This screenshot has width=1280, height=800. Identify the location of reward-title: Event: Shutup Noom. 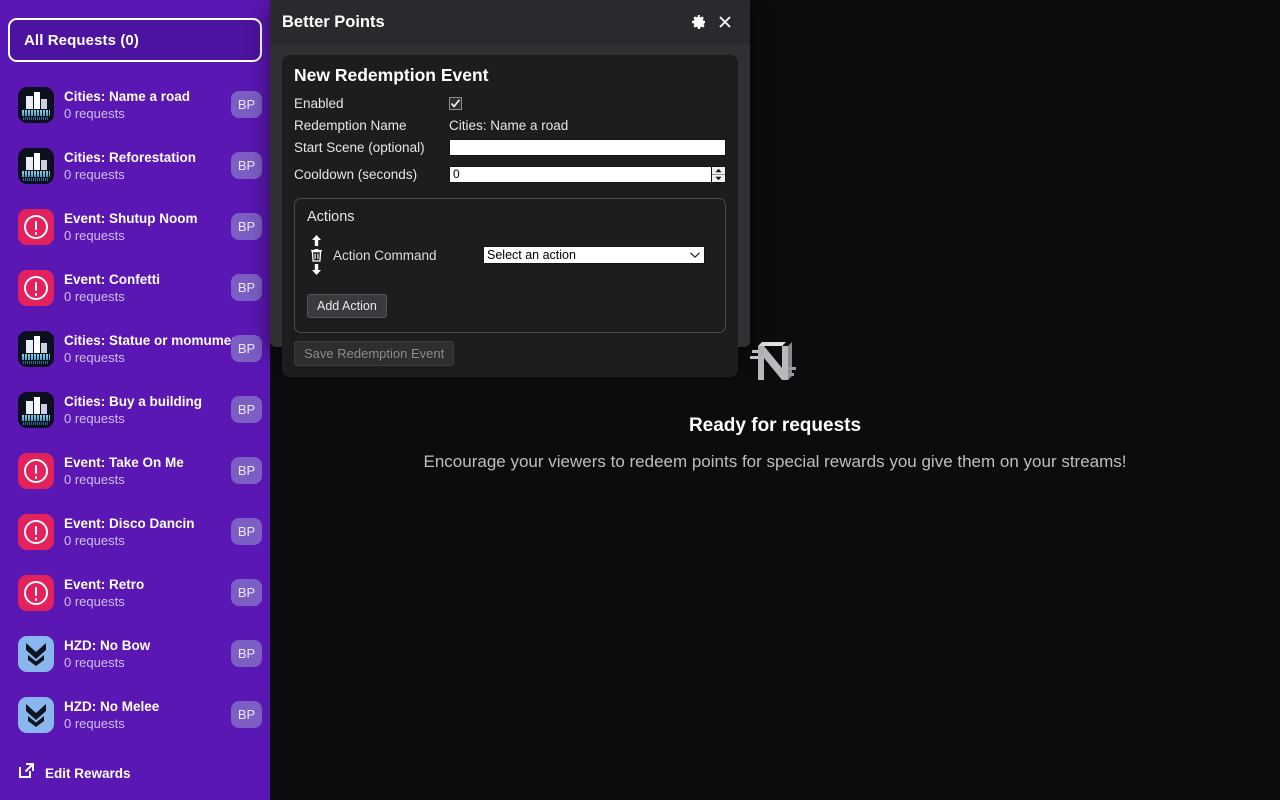
(131, 218).